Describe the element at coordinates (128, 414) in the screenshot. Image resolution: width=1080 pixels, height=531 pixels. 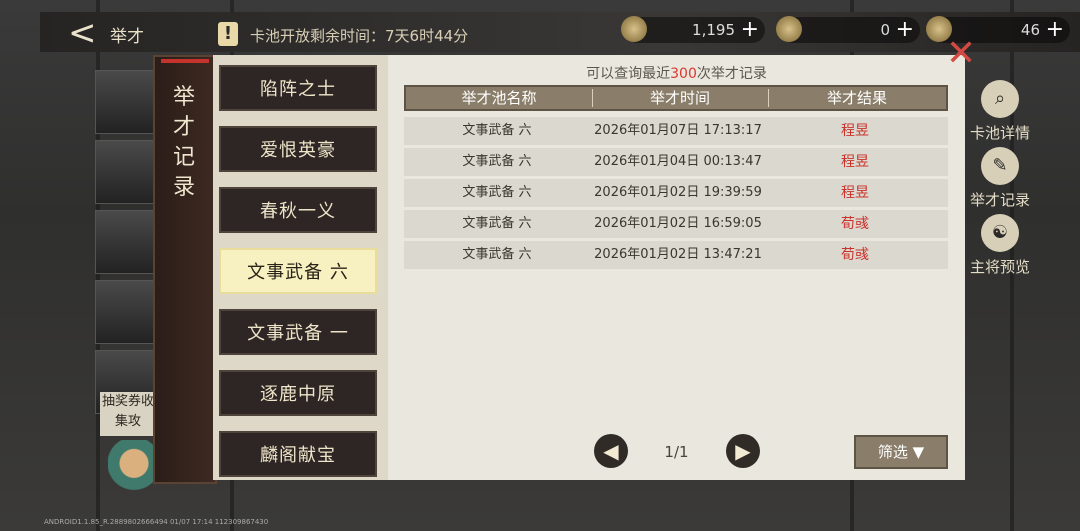
I see `hint-banner: 抽奖券收集攻` at that location.